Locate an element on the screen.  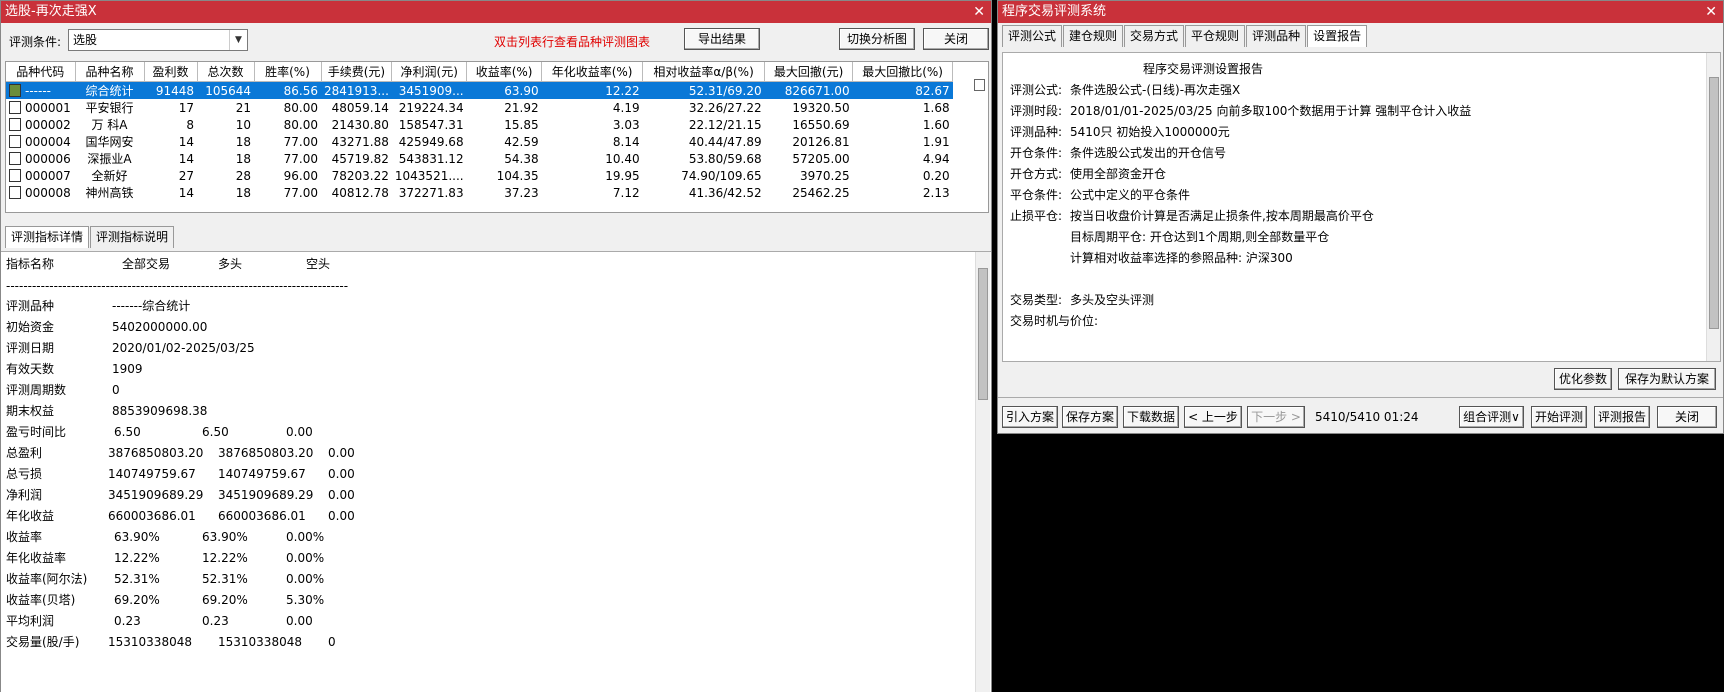
tab-open-rule: 建仓规则 is located at coordinates (1093, 36).